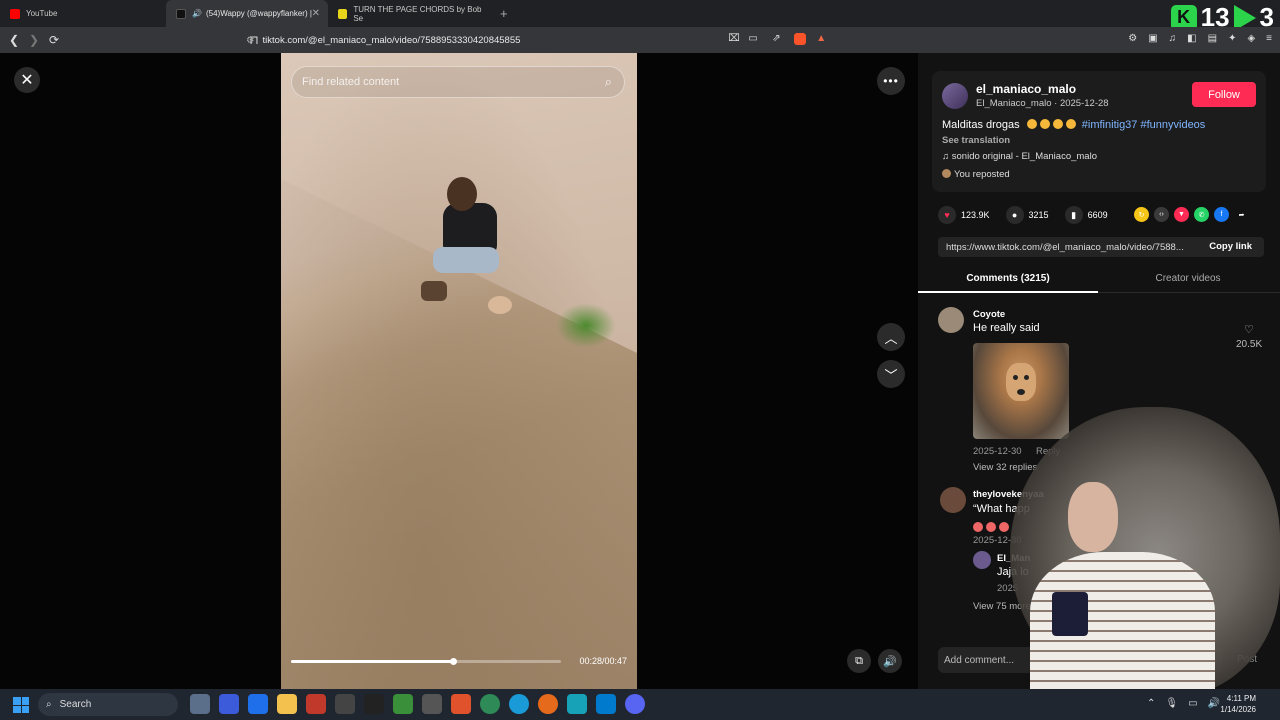 This screenshot has height=720, width=1280. I want to click on see-translation-link: See translation, so click(976, 140).